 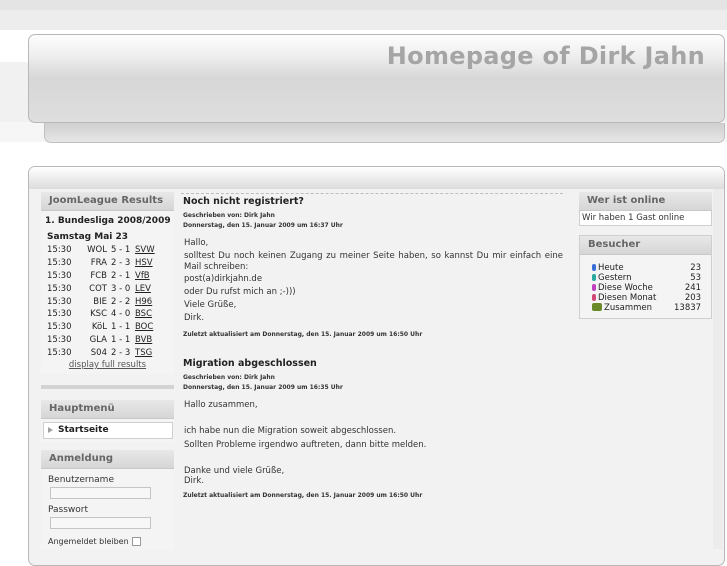 What do you see at coordinates (645, 218) in the screenshot?
I see `online-text: Wir haben 1 Gast online` at bounding box center [645, 218].